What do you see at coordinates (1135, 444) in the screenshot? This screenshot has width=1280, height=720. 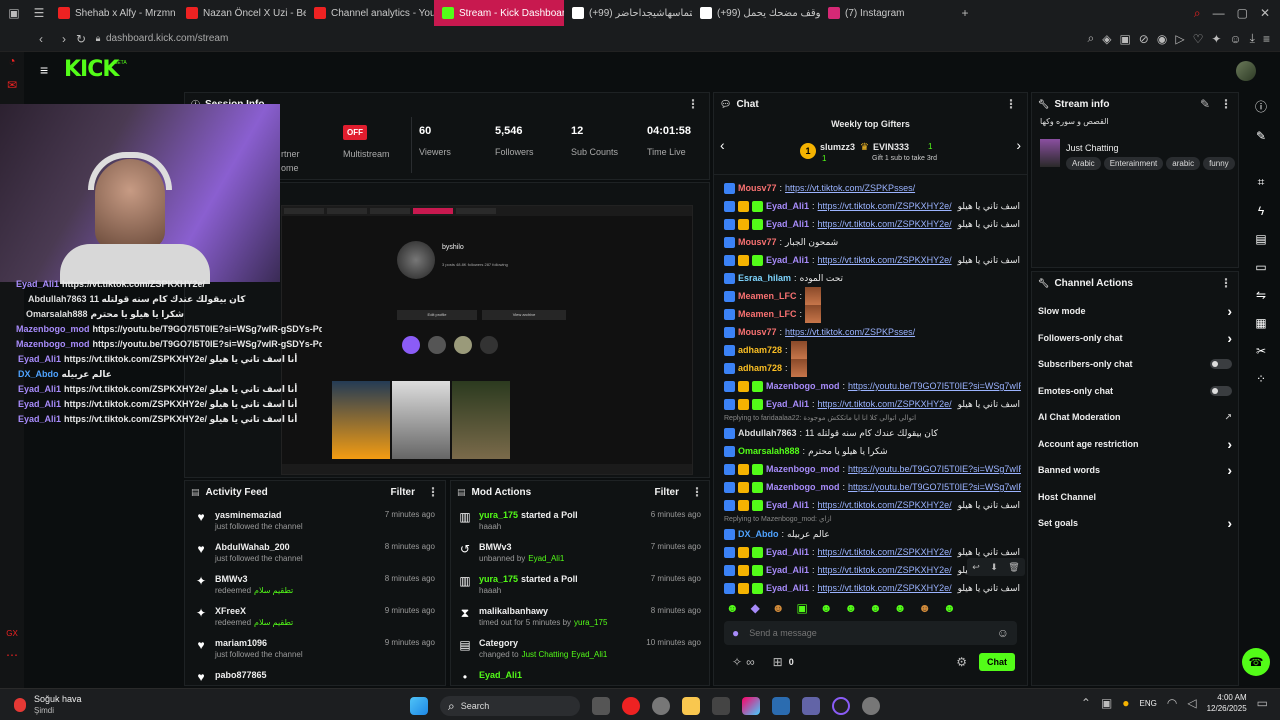 I see `channel-action-item: Account age restriction ›` at bounding box center [1135, 444].